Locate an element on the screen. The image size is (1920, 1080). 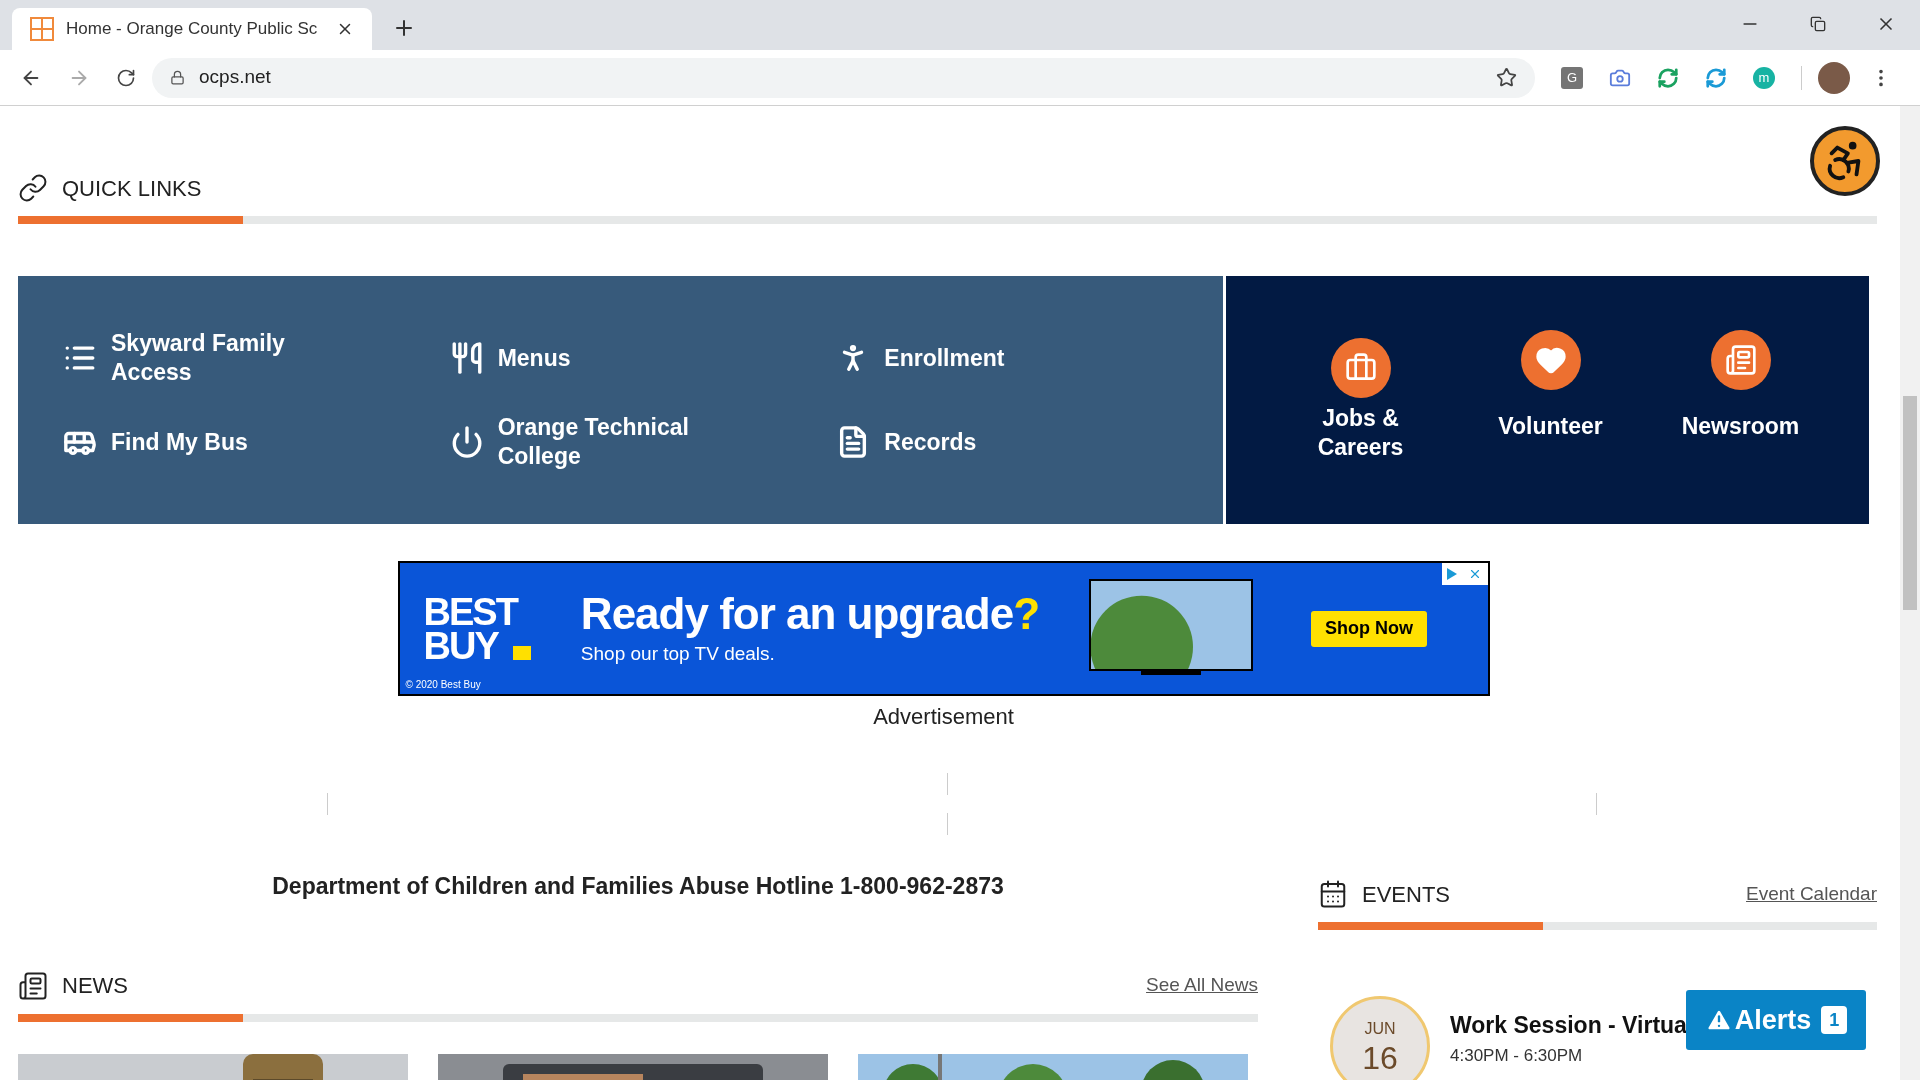
browser-tab: Home - Orange County Public Sc is located at coordinates (192, 29).